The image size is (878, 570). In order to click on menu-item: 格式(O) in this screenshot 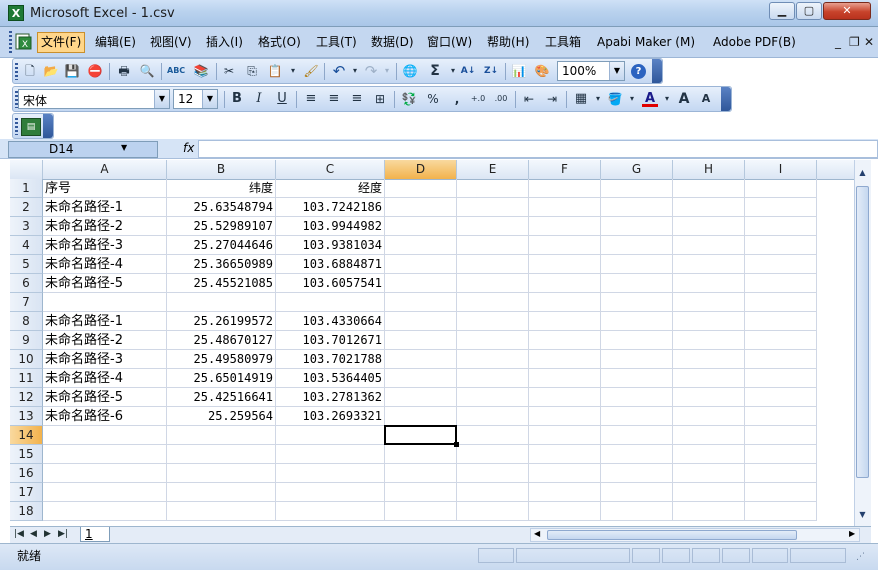, I will do `click(279, 42)`.